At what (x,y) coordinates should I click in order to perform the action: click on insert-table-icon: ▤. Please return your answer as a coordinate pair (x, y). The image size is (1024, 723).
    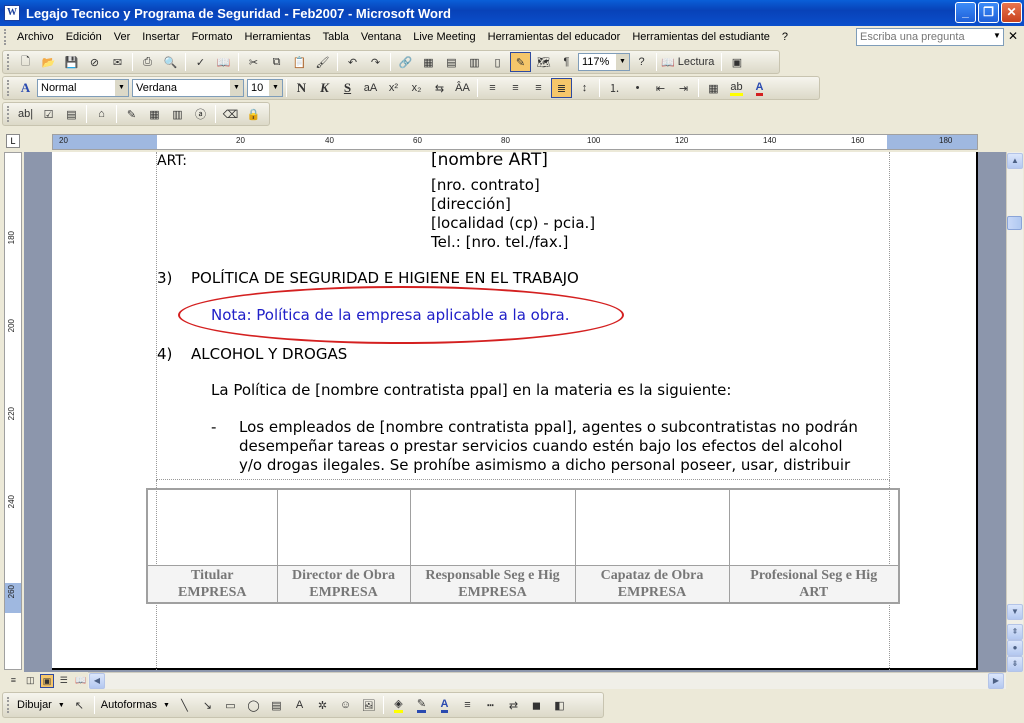
    Looking at the image, I should click on (451, 62).